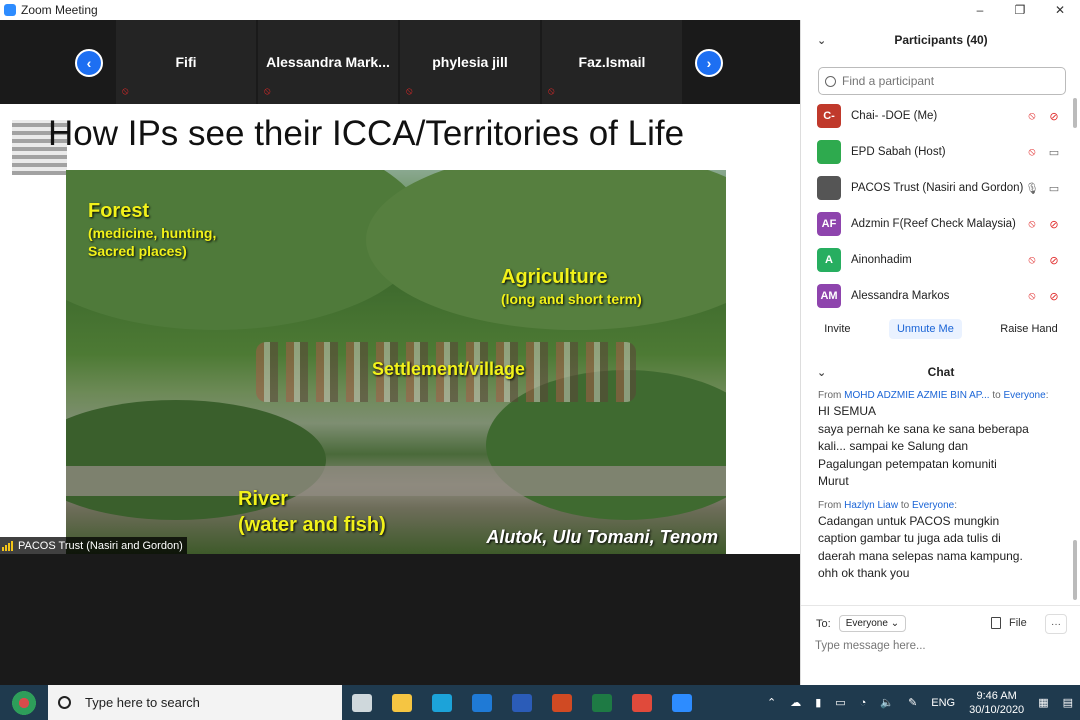  What do you see at coordinates (795, 702) in the screenshot?
I see `onedrive-icon: ☁` at bounding box center [795, 702].